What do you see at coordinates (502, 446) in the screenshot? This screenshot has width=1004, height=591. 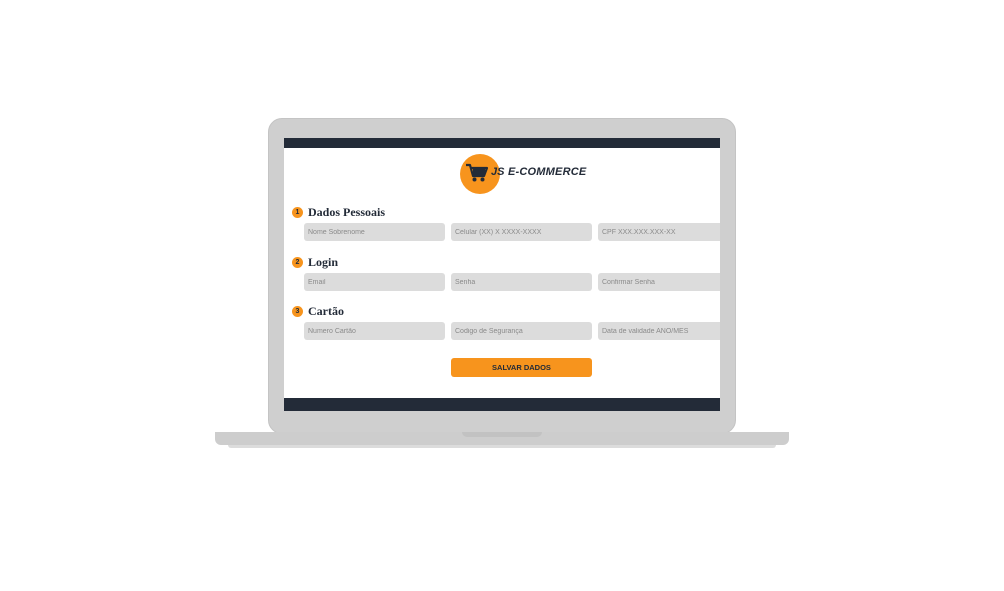 I see `laptop-base-edge` at bounding box center [502, 446].